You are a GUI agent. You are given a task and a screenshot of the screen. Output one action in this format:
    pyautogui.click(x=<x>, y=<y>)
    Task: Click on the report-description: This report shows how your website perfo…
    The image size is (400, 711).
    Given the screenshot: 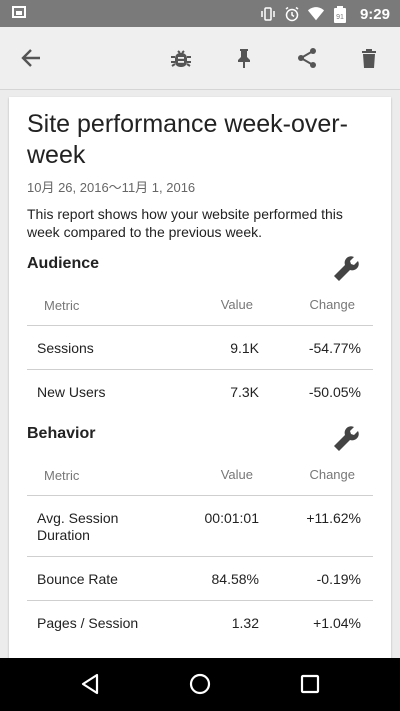 What is the action you would take?
    pyautogui.click(x=185, y=223)
    